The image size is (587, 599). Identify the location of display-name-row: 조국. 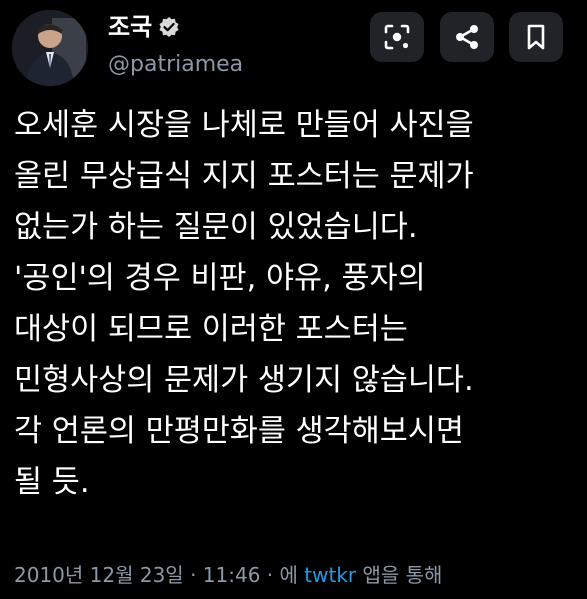
(175, 27).